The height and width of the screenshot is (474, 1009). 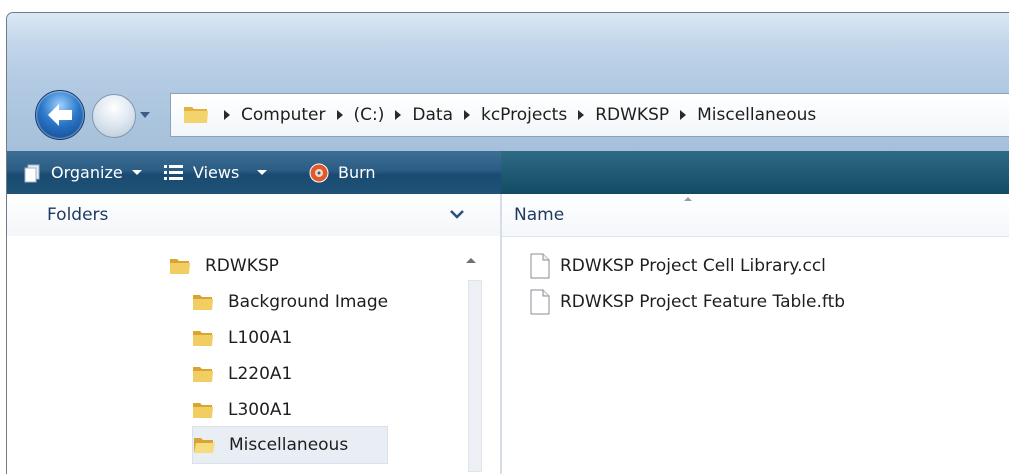 I want to click on command-toolbar: Organize Views Burn, so click(x=508, y=172).